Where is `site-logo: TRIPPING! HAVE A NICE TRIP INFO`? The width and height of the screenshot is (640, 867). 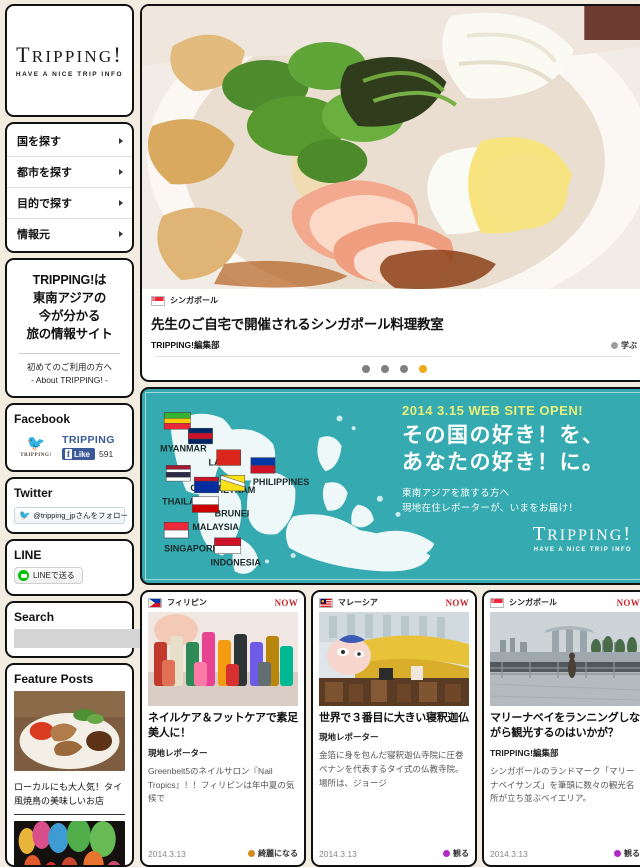 site-logo: TRIPPING! HAVE A NICE TRIP INFO is located at coordinates (69, 60).